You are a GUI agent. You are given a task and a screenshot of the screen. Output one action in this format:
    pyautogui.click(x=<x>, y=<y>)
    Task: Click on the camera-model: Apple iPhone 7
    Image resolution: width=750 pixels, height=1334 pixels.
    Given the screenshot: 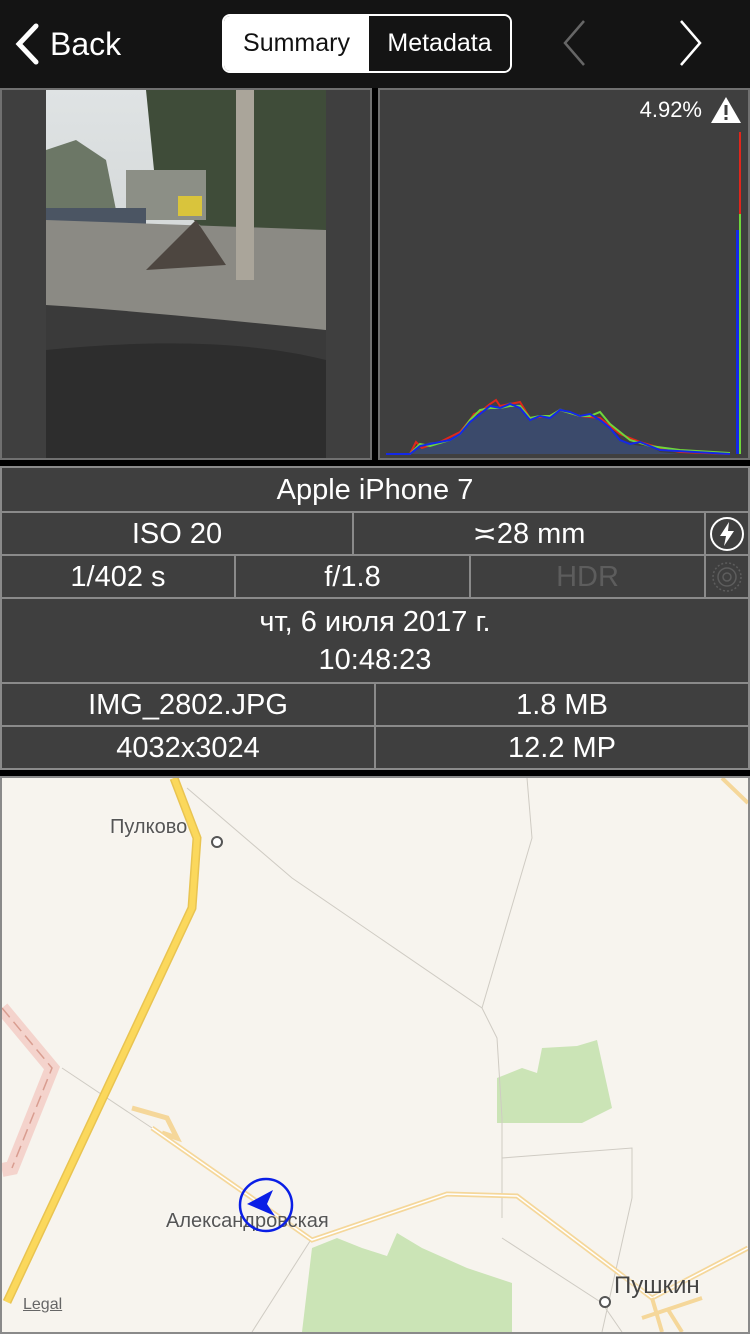 What is the action you would take?
    pyautogui.click(x=375, y=489)
    